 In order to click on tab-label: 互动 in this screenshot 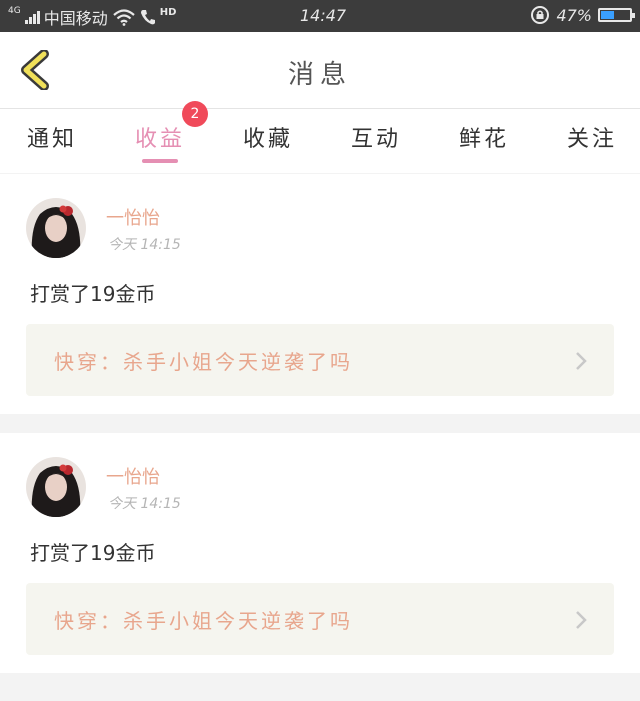, I will do `click(375, 139)`.